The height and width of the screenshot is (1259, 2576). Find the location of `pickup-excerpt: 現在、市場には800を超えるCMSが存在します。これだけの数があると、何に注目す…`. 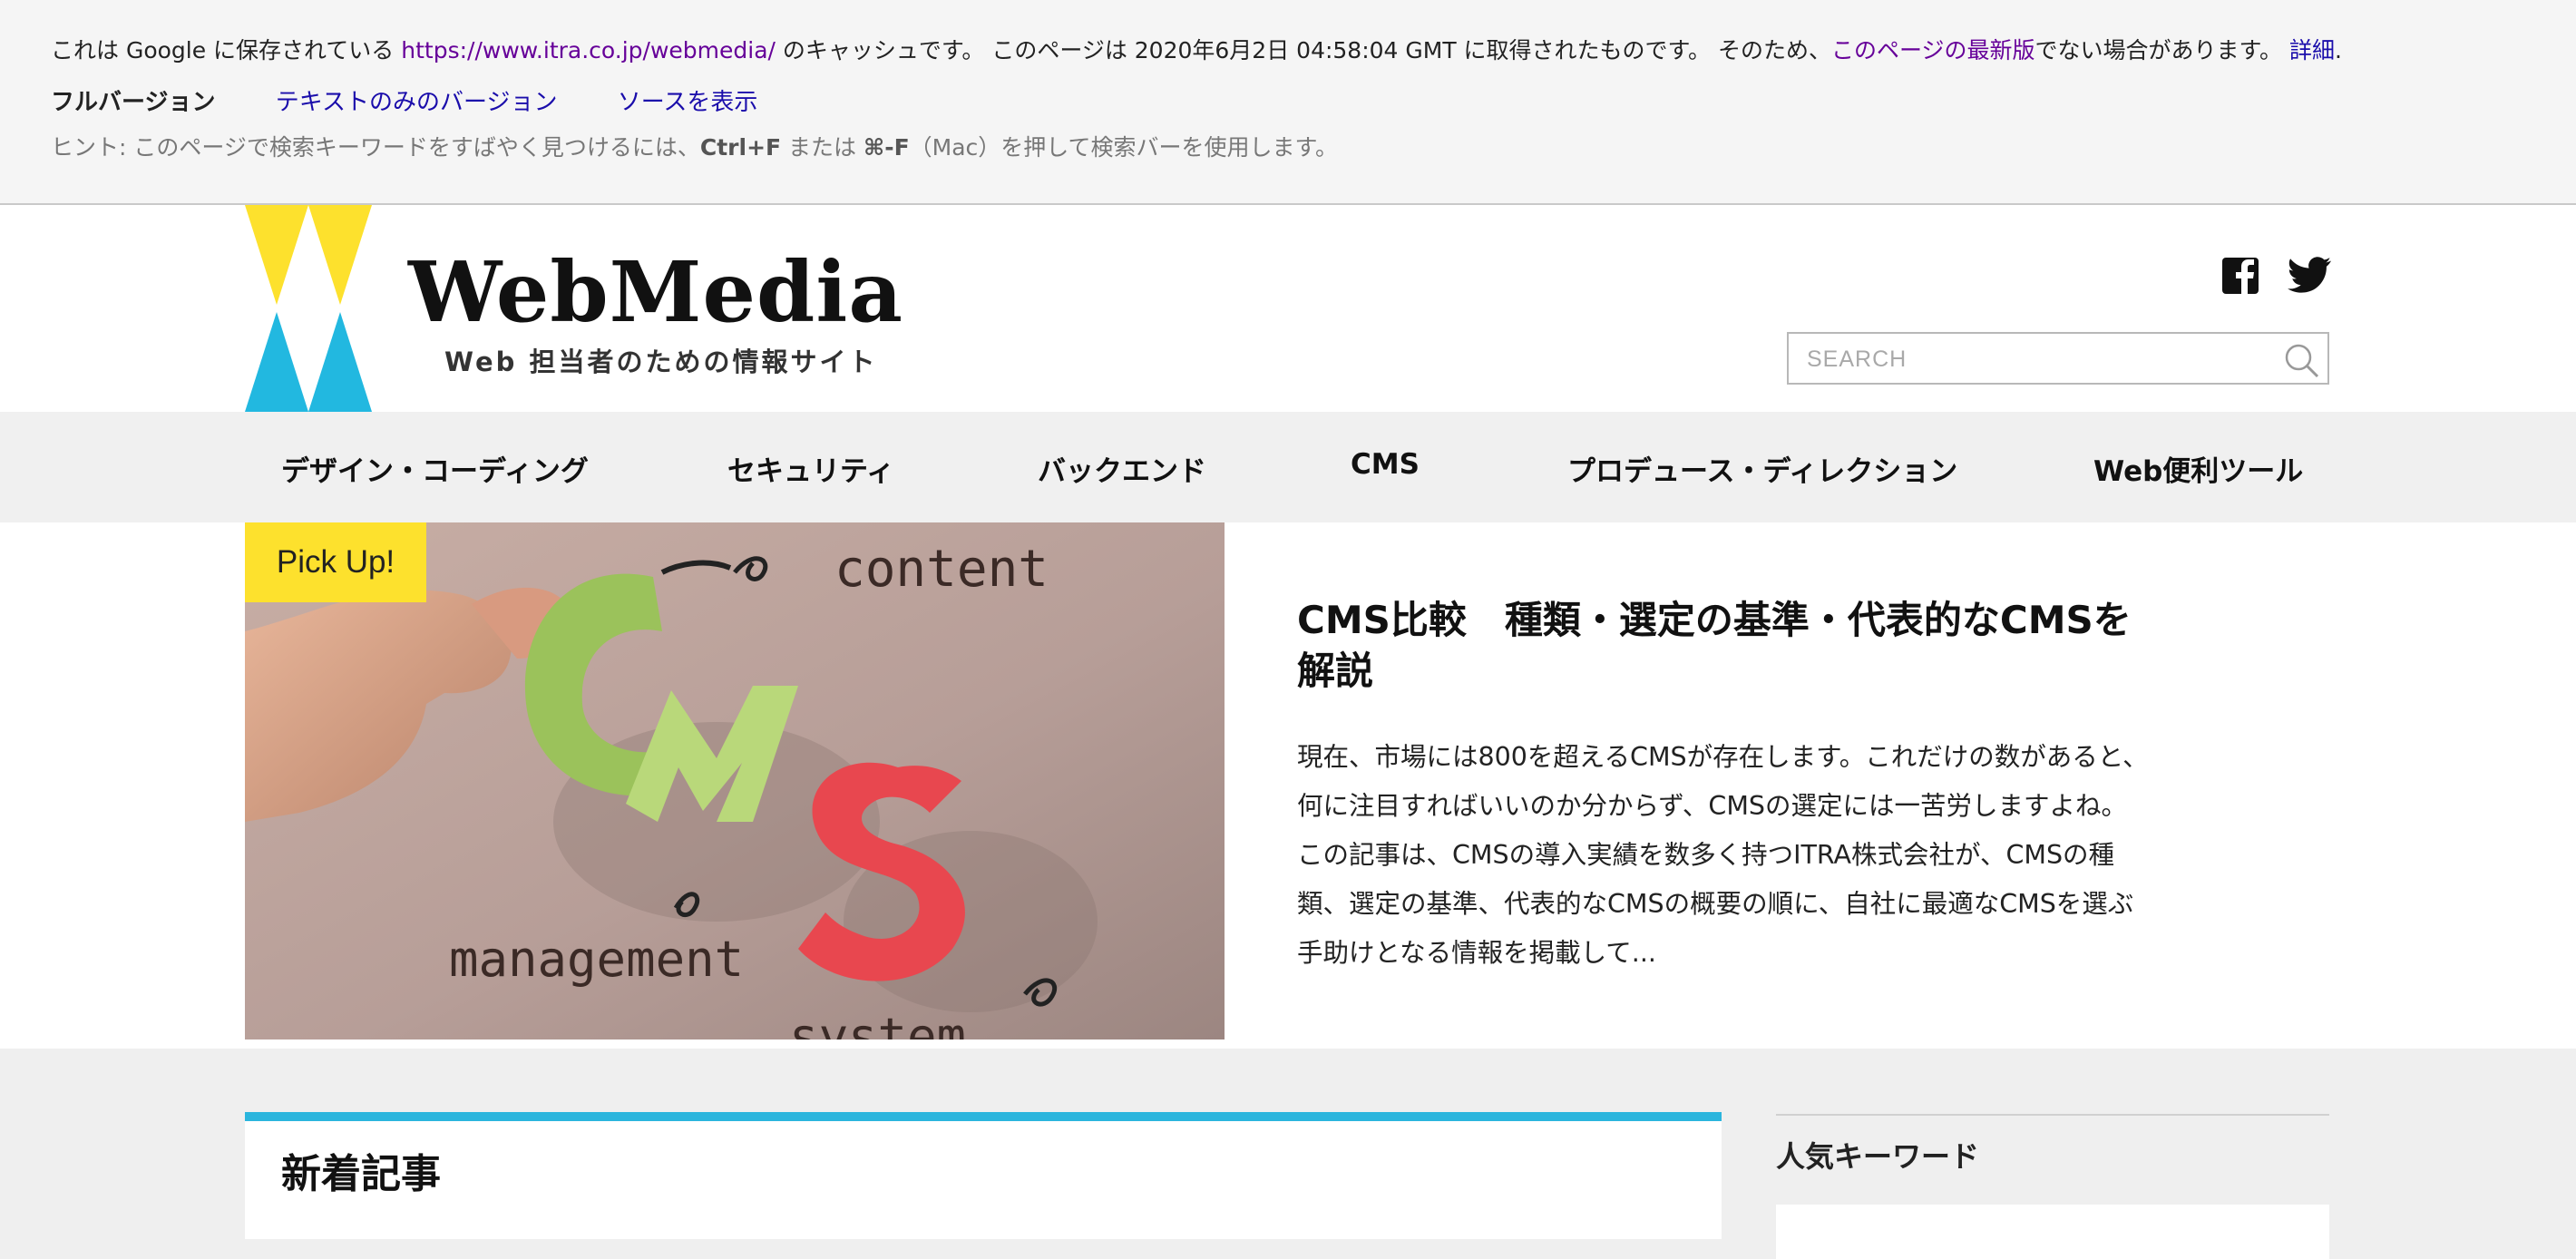

pickup-excerpt: 現在、市場には800を超えるCMSが存在します。これだけの数があると、何に注目す… is located at coordinates (1723, 855).